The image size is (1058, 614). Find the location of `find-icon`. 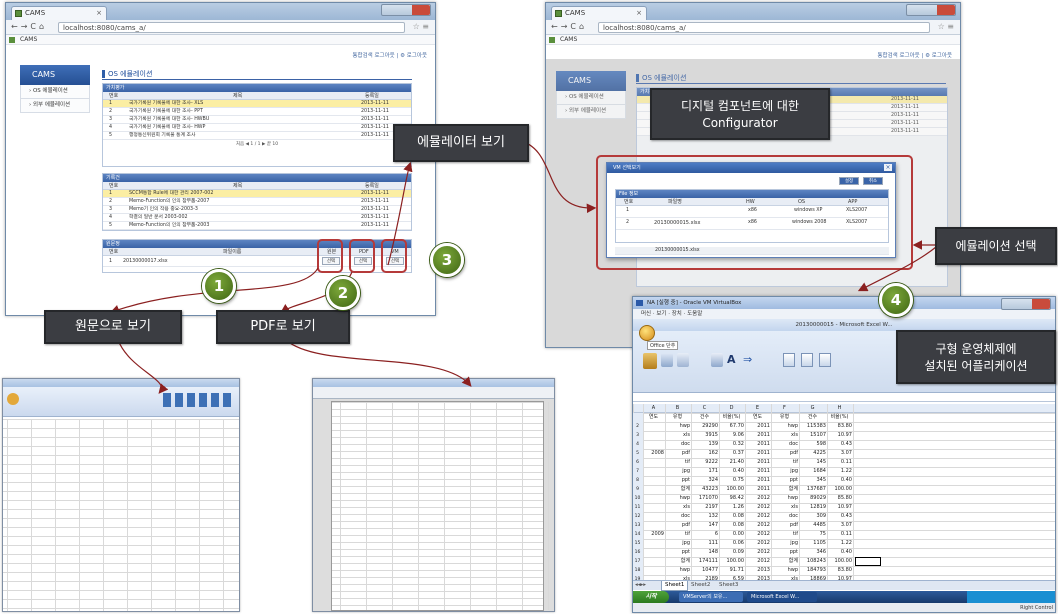

find-icon is located at coordinates (717, 360).